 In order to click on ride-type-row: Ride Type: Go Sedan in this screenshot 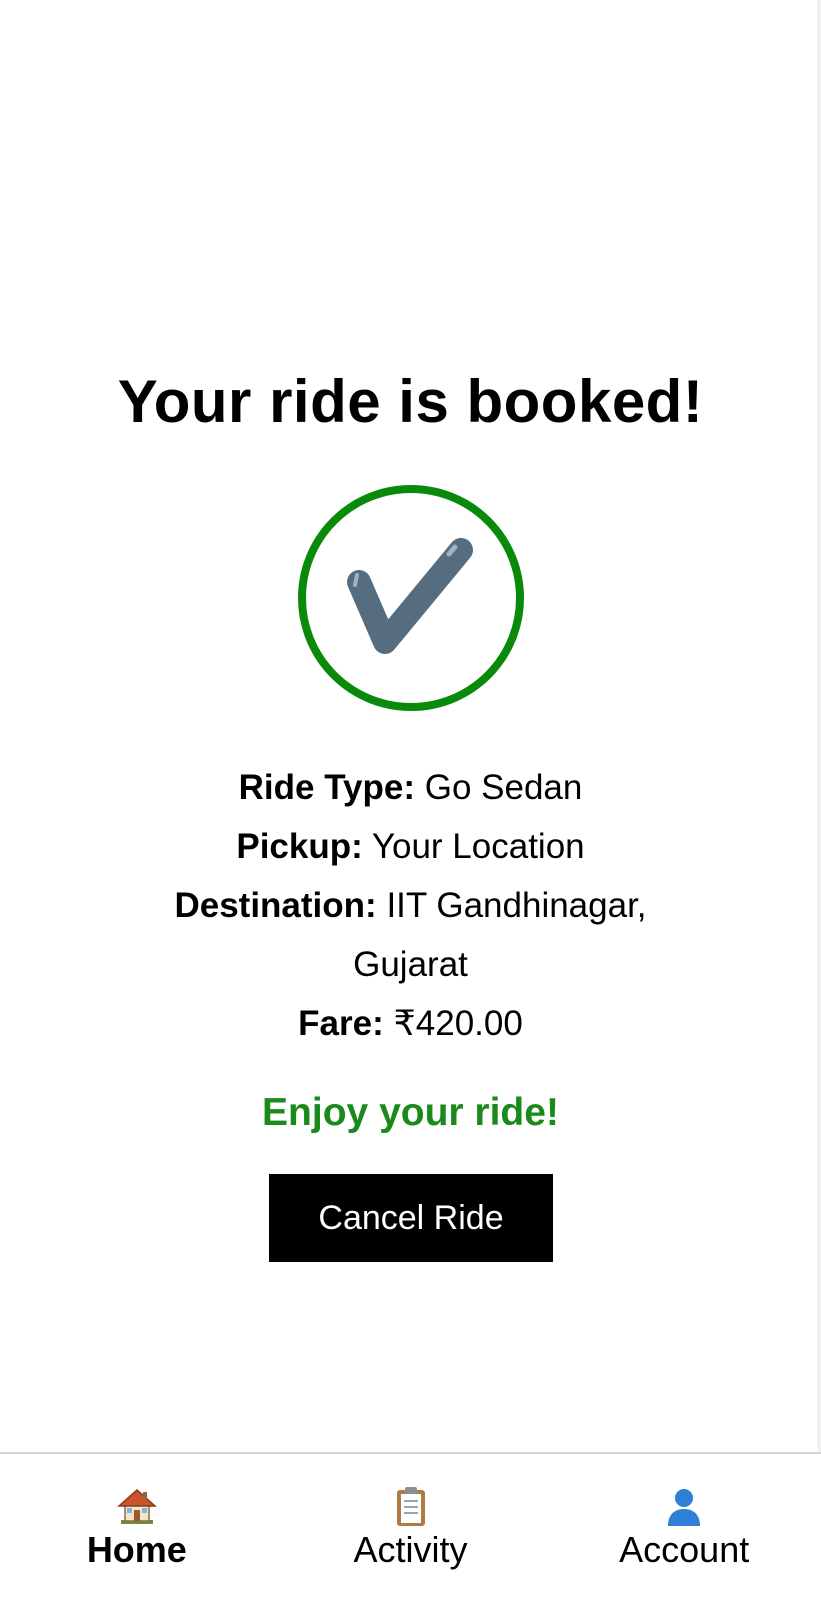, I will do `click(410, 787)`.